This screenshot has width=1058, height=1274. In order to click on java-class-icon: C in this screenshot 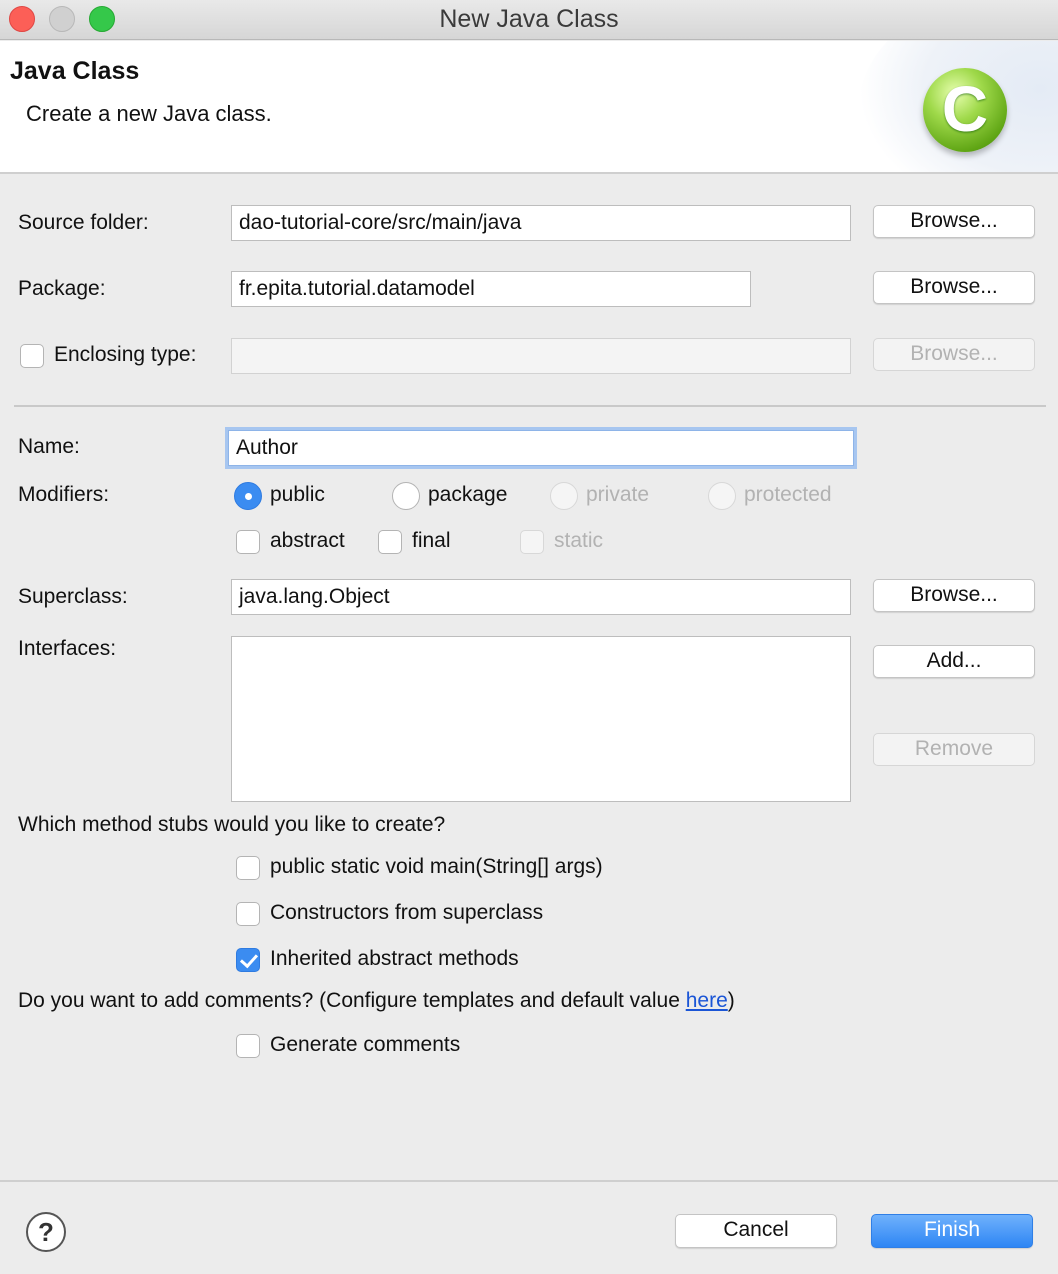, I will do `click(965, 110)`.